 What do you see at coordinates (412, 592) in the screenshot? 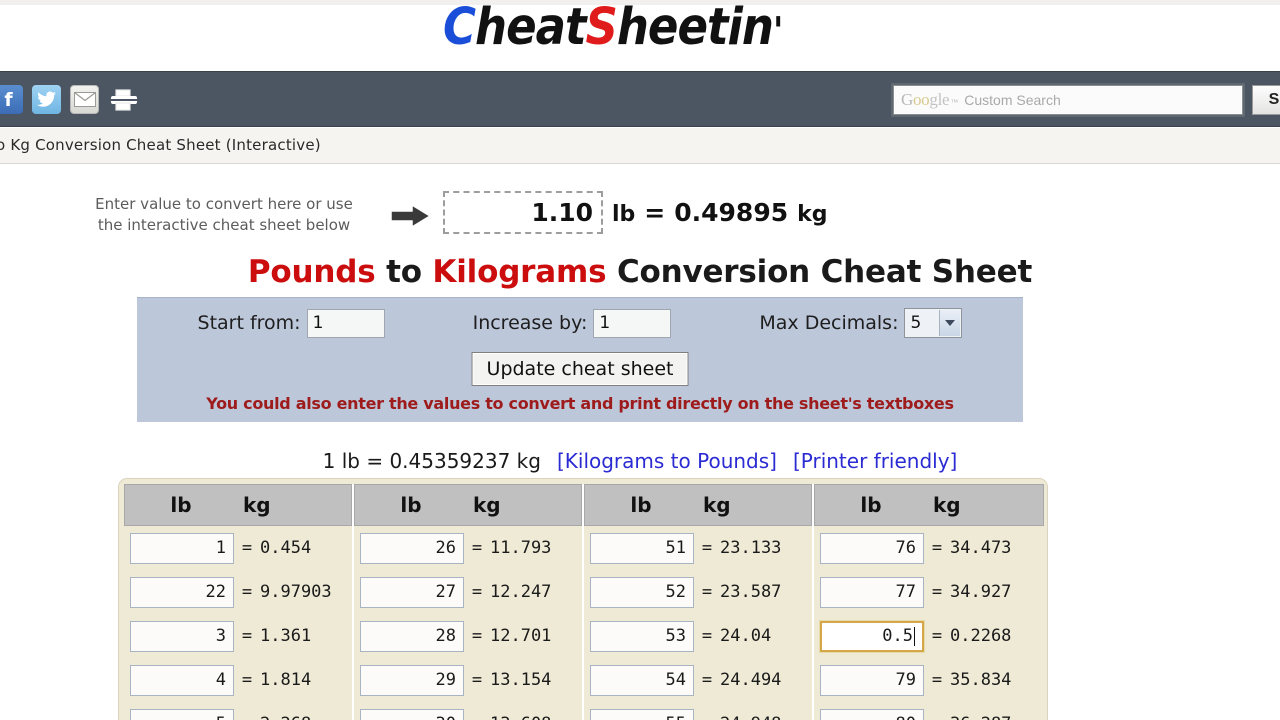
I see `lb-input: 27` at bounding box center [412, 592].